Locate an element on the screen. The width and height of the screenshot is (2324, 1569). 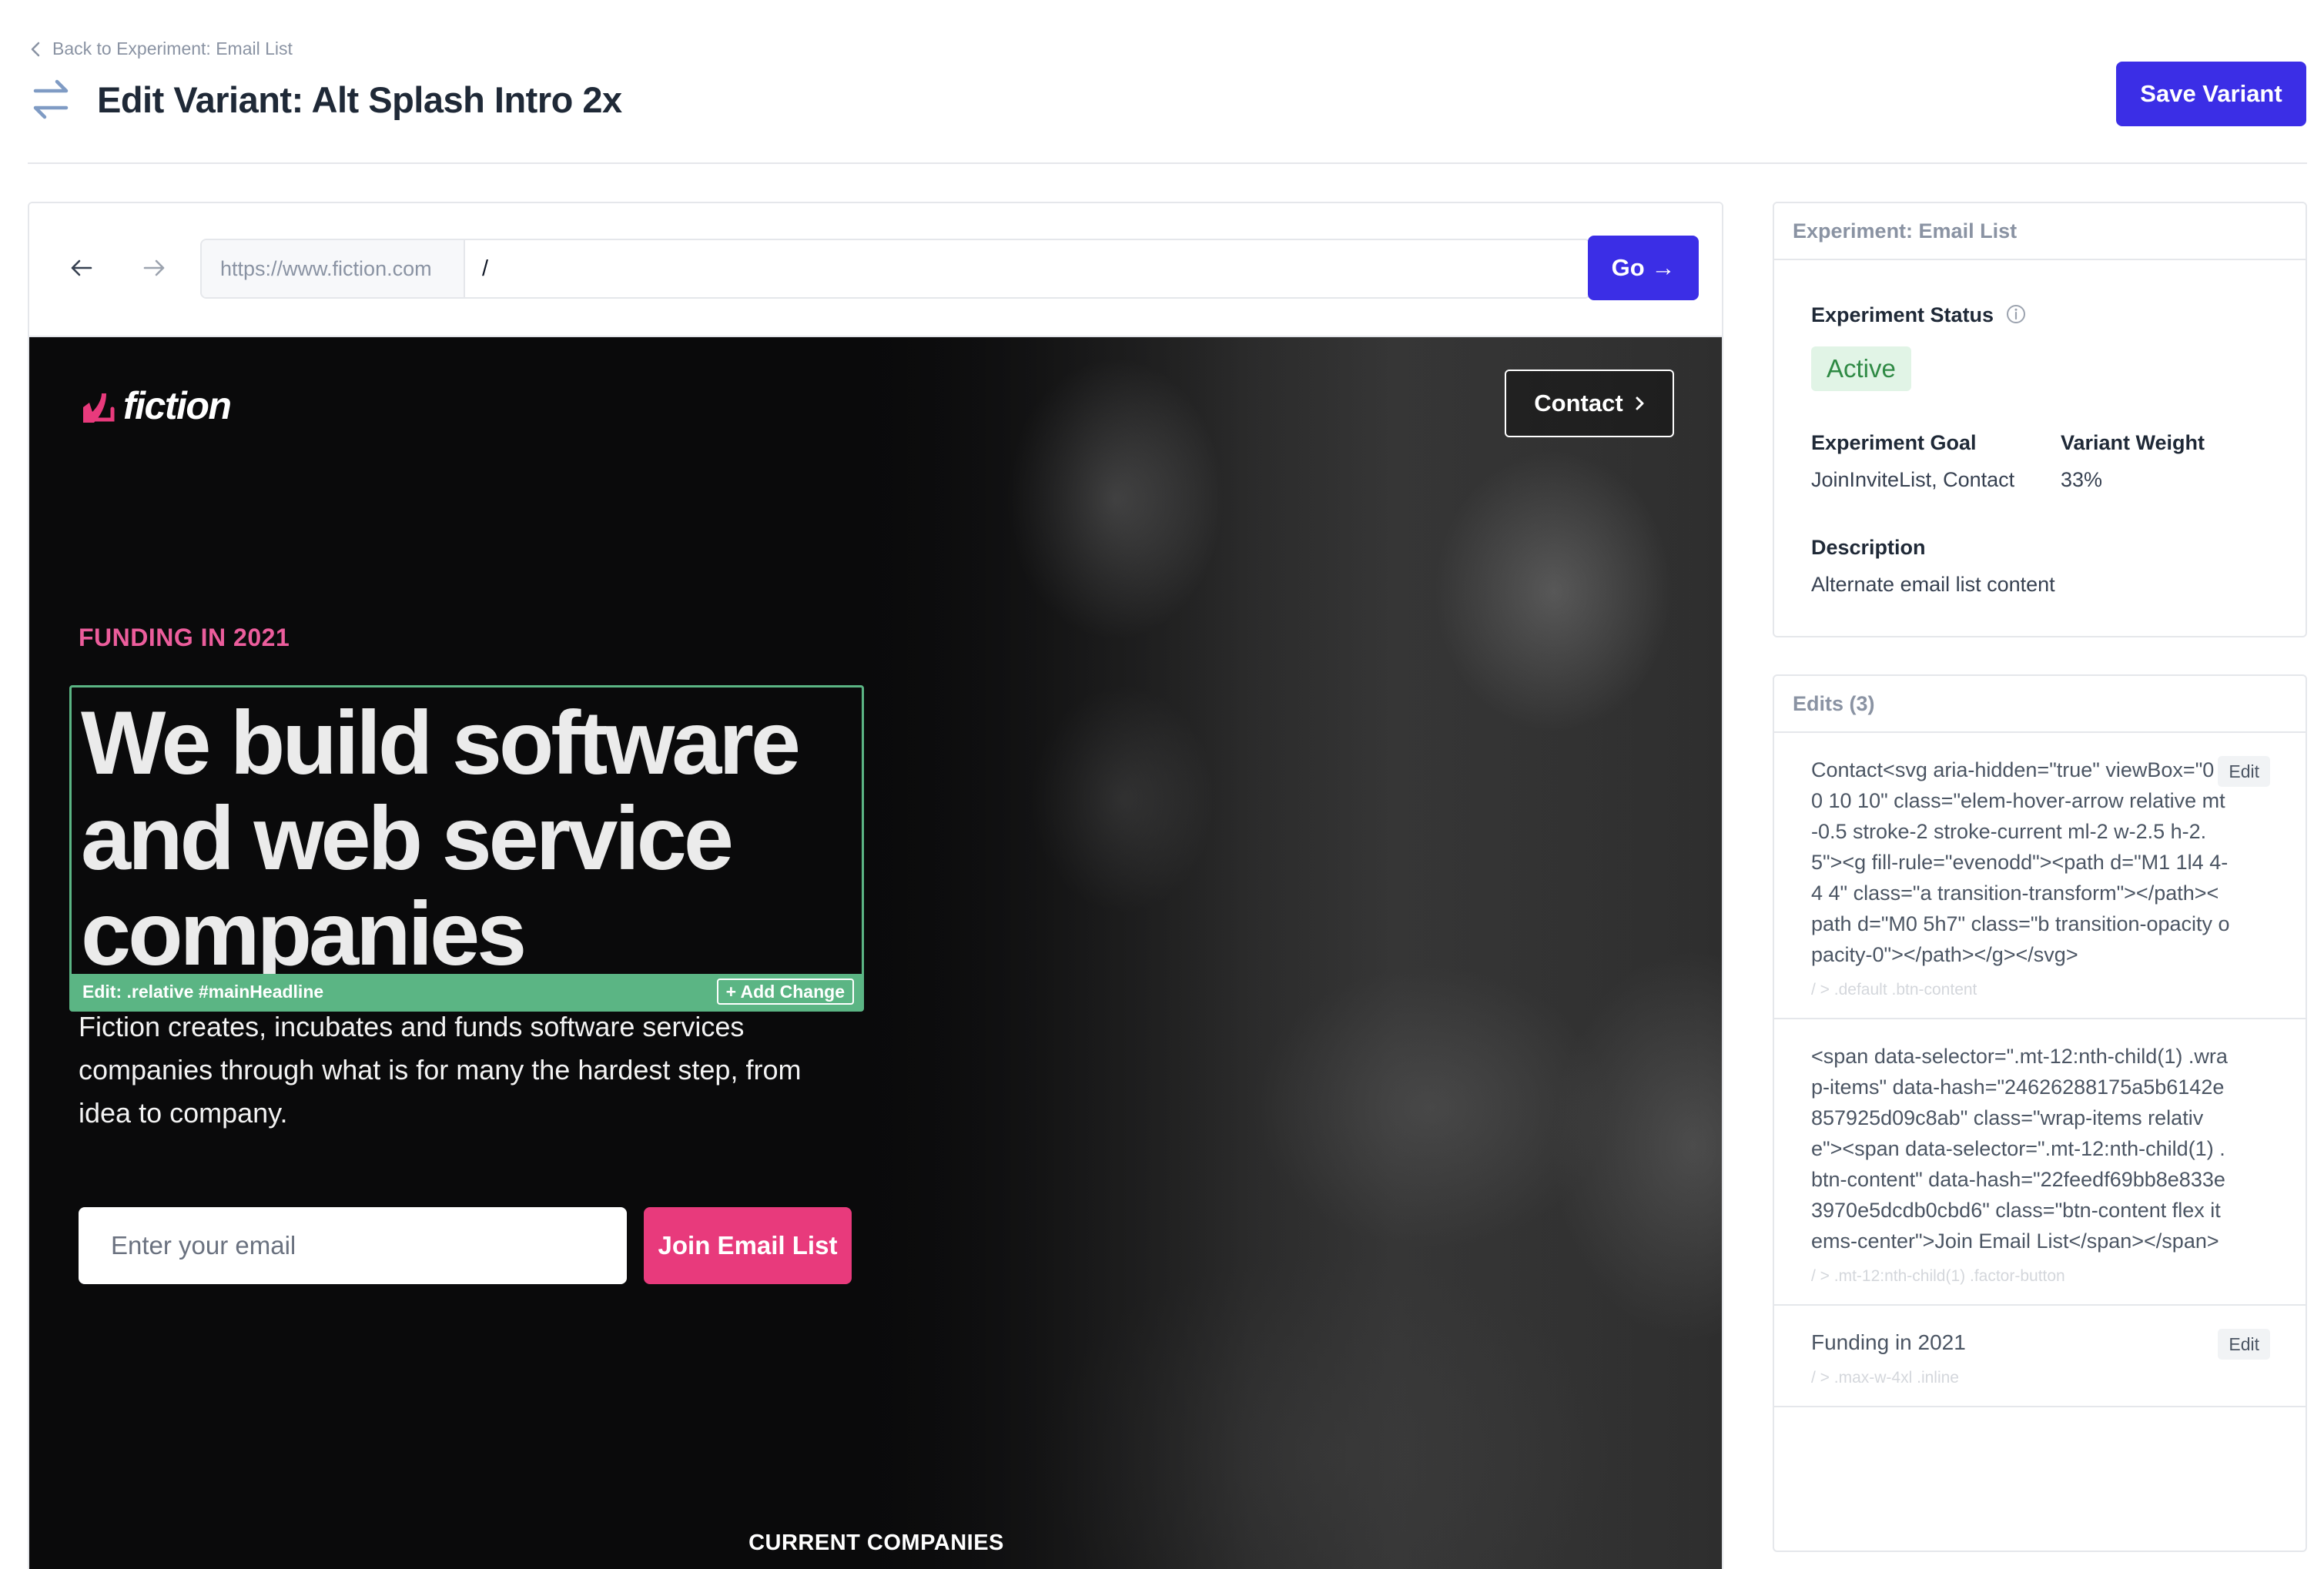
back-link: Back to Experiment: Email List is located at coordinates (161, 48).